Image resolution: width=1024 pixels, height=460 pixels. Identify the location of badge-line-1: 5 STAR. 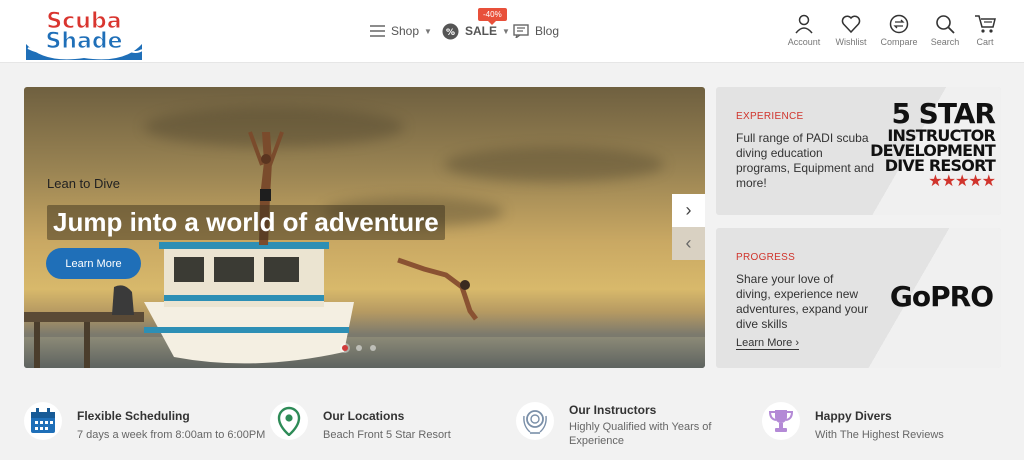
(943, 113).